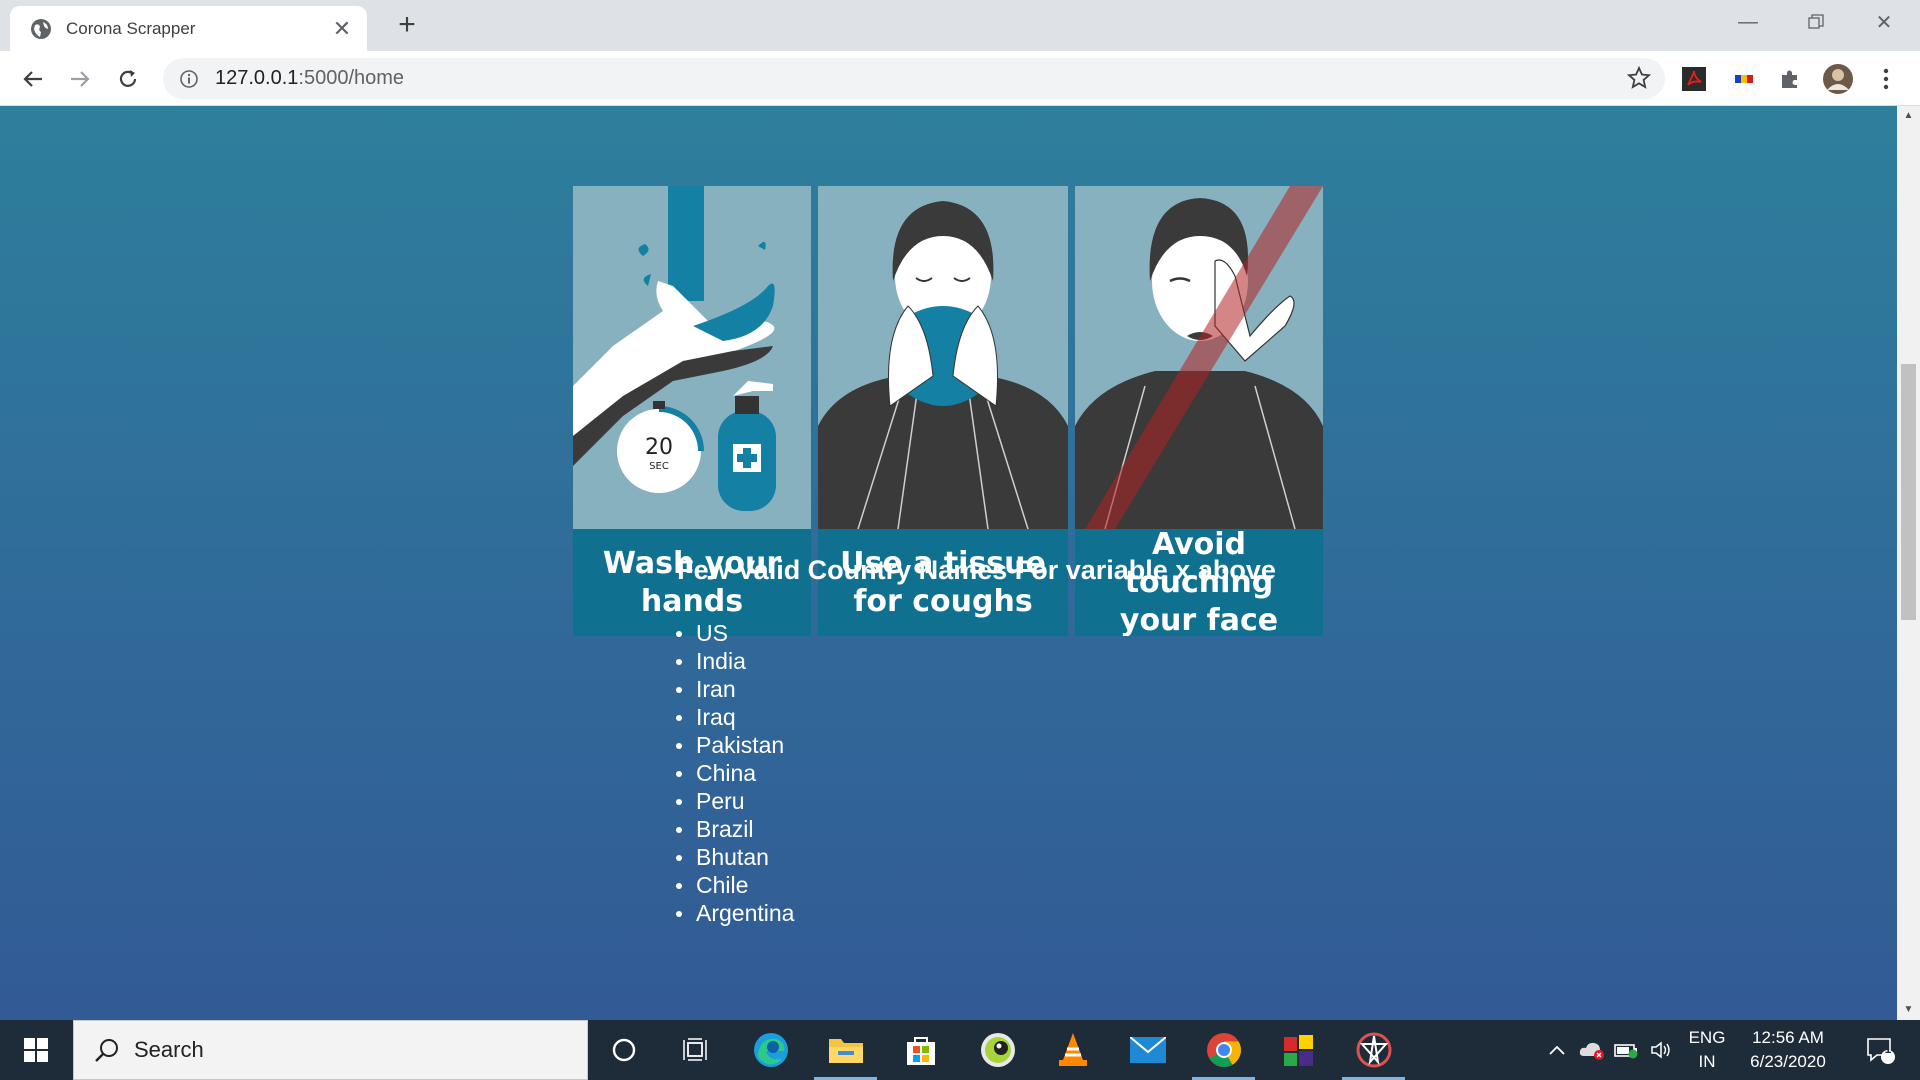 This screenshot has width=1920, height=1080. Describe the element at coordinates (735, 801) in the screenshot. I see `list-item: Peru` at that location.